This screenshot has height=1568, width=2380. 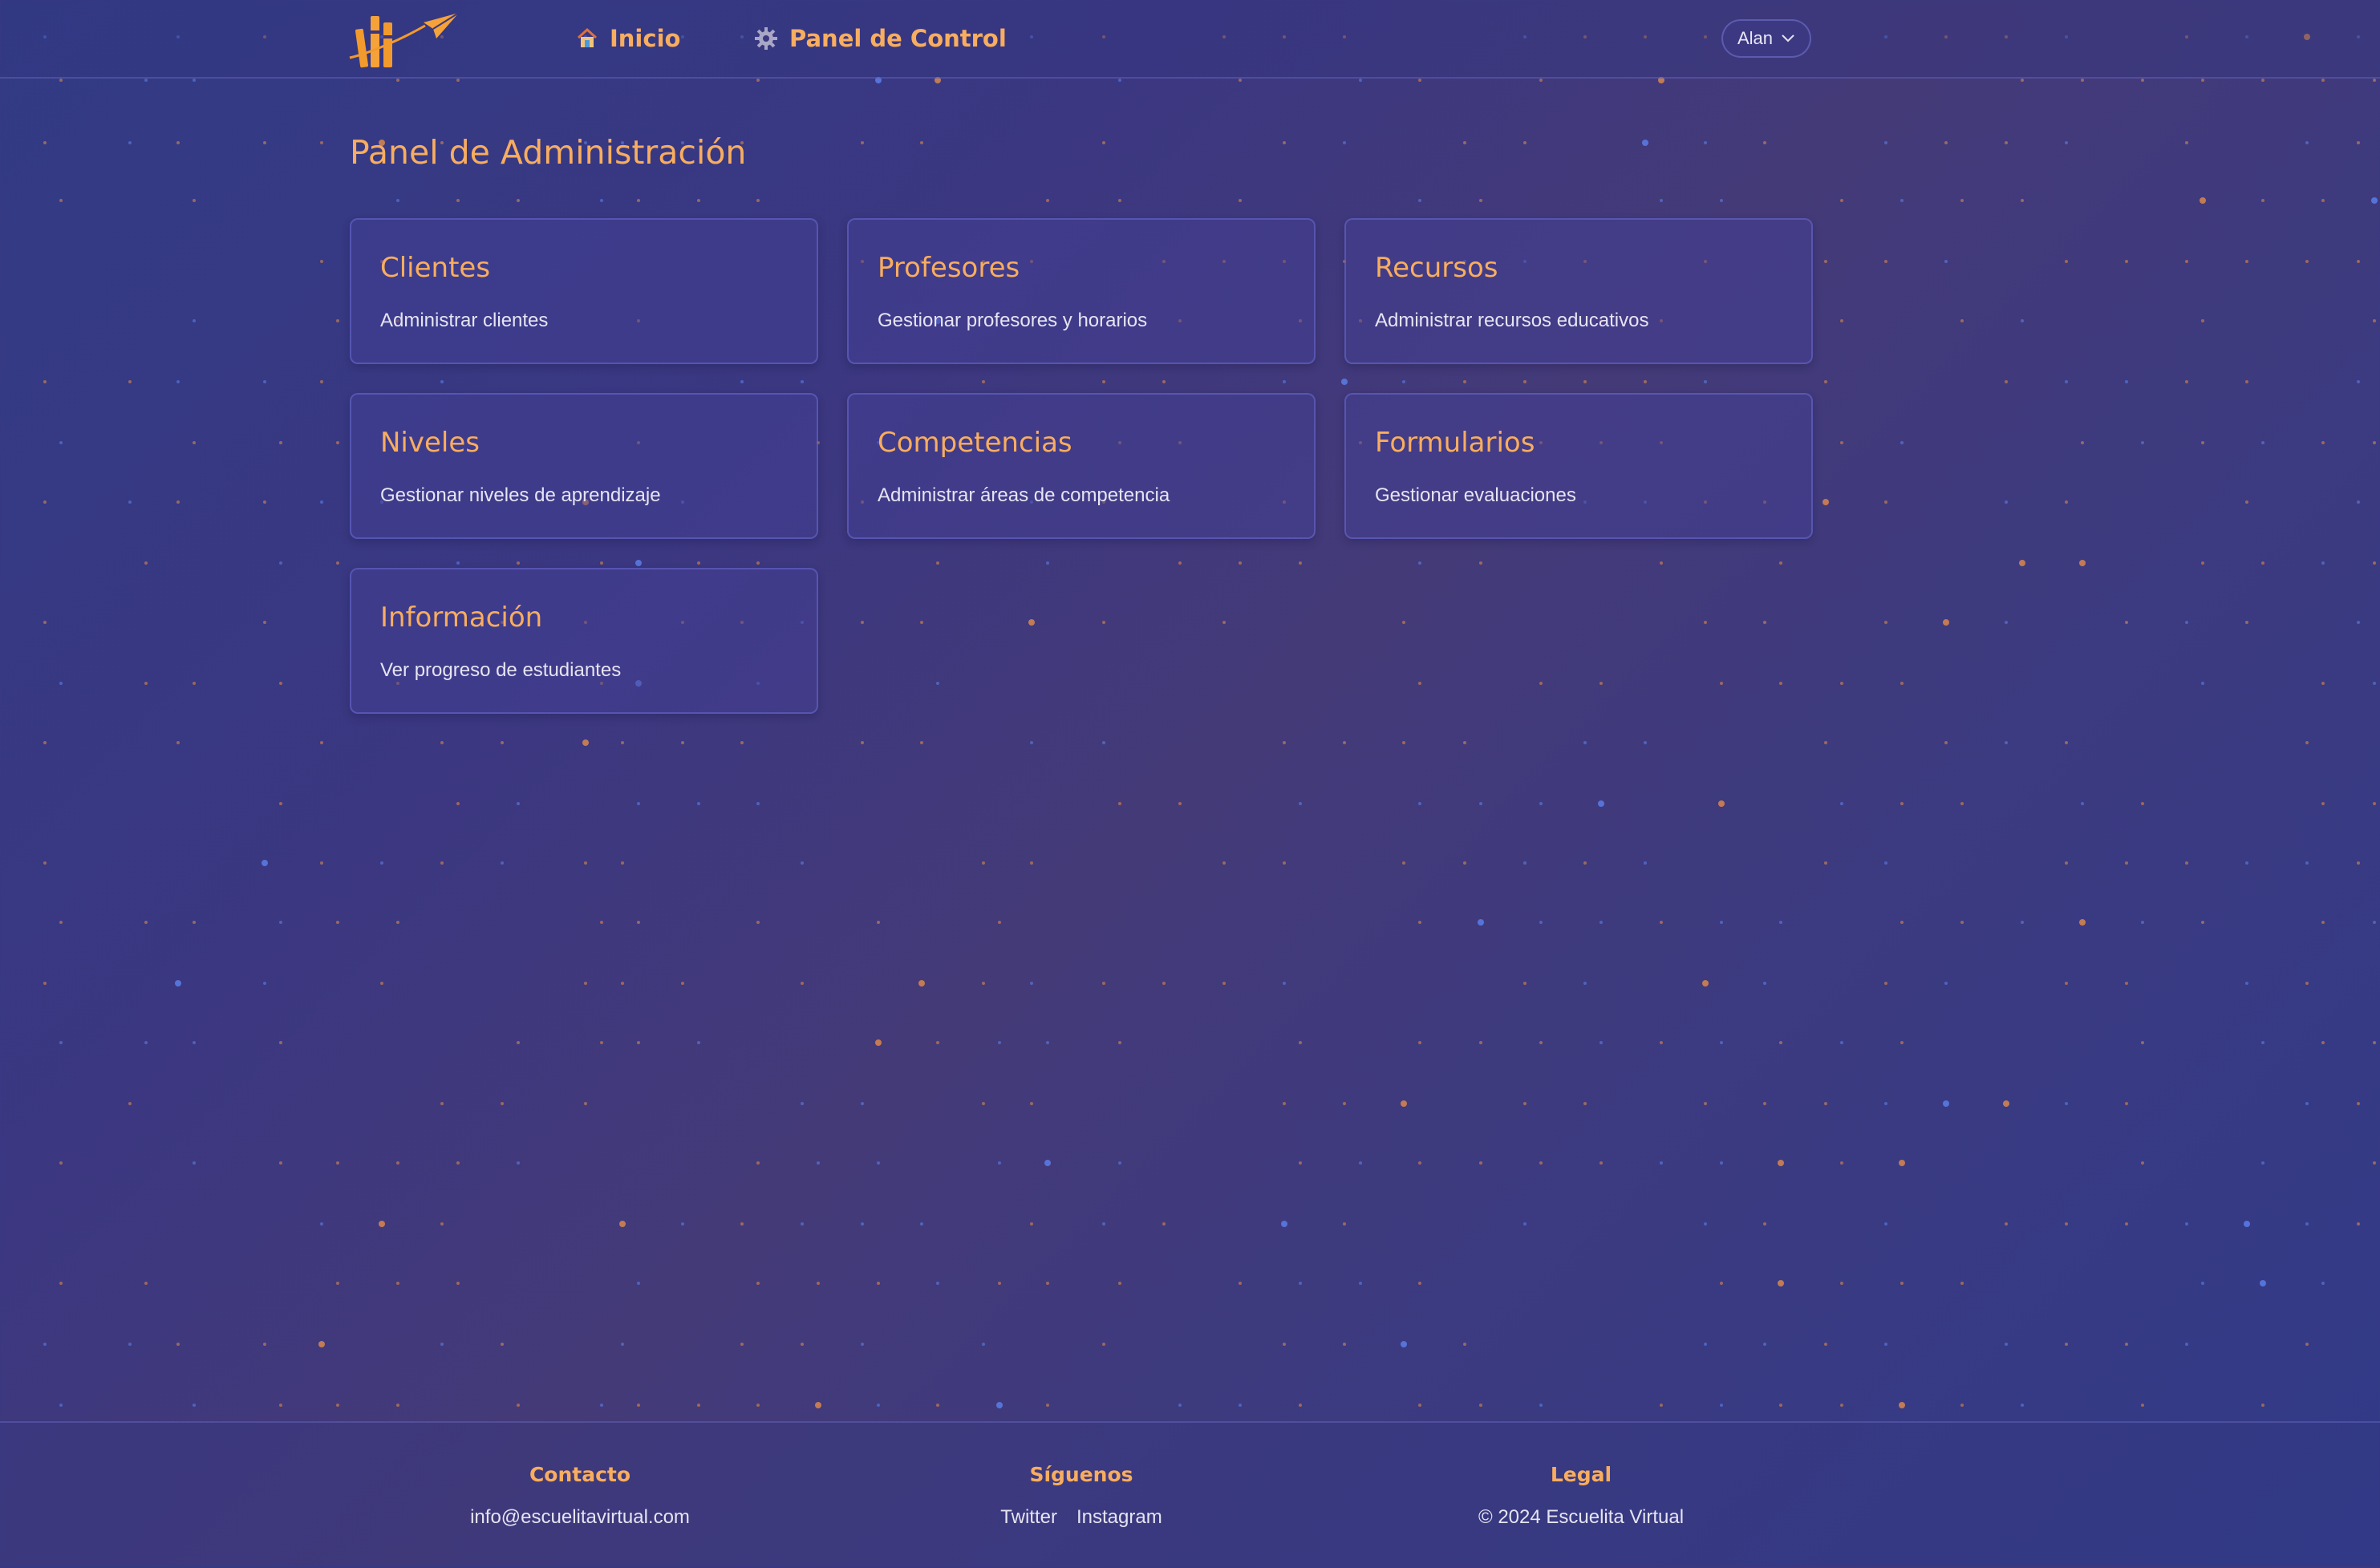 I want to click on home-icon, so click(x=587, y=37).